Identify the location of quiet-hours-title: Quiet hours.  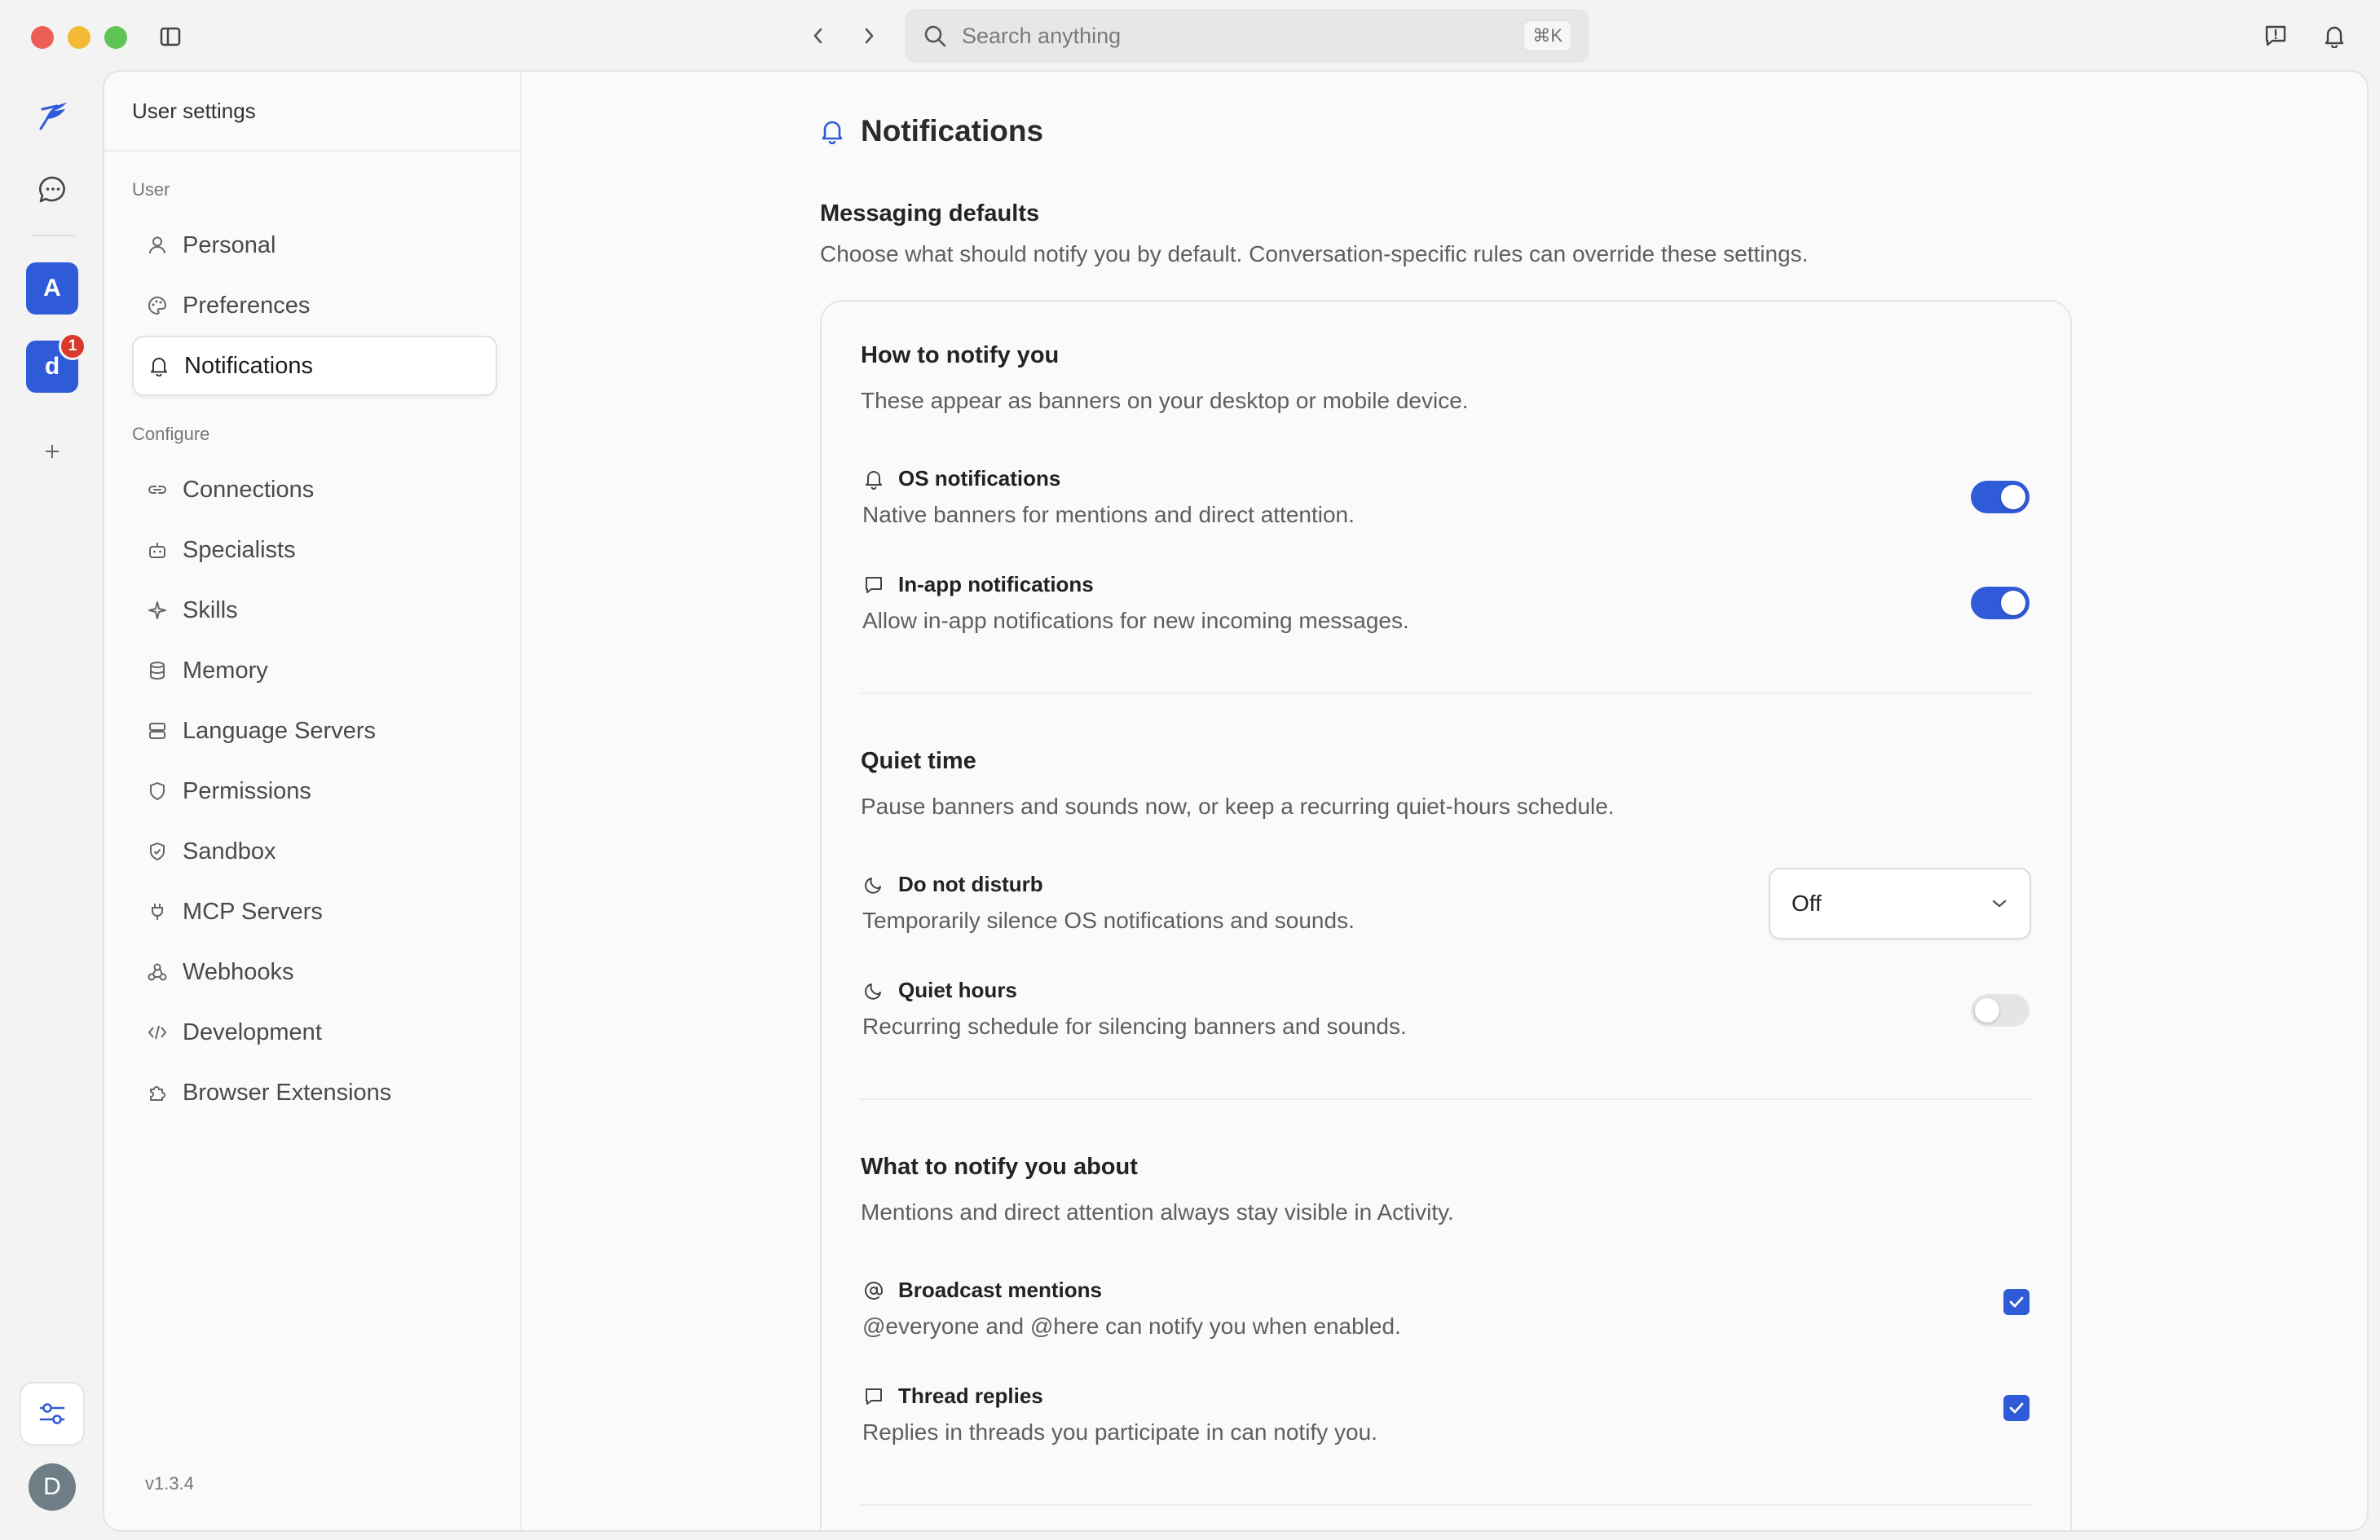
(940, 990).